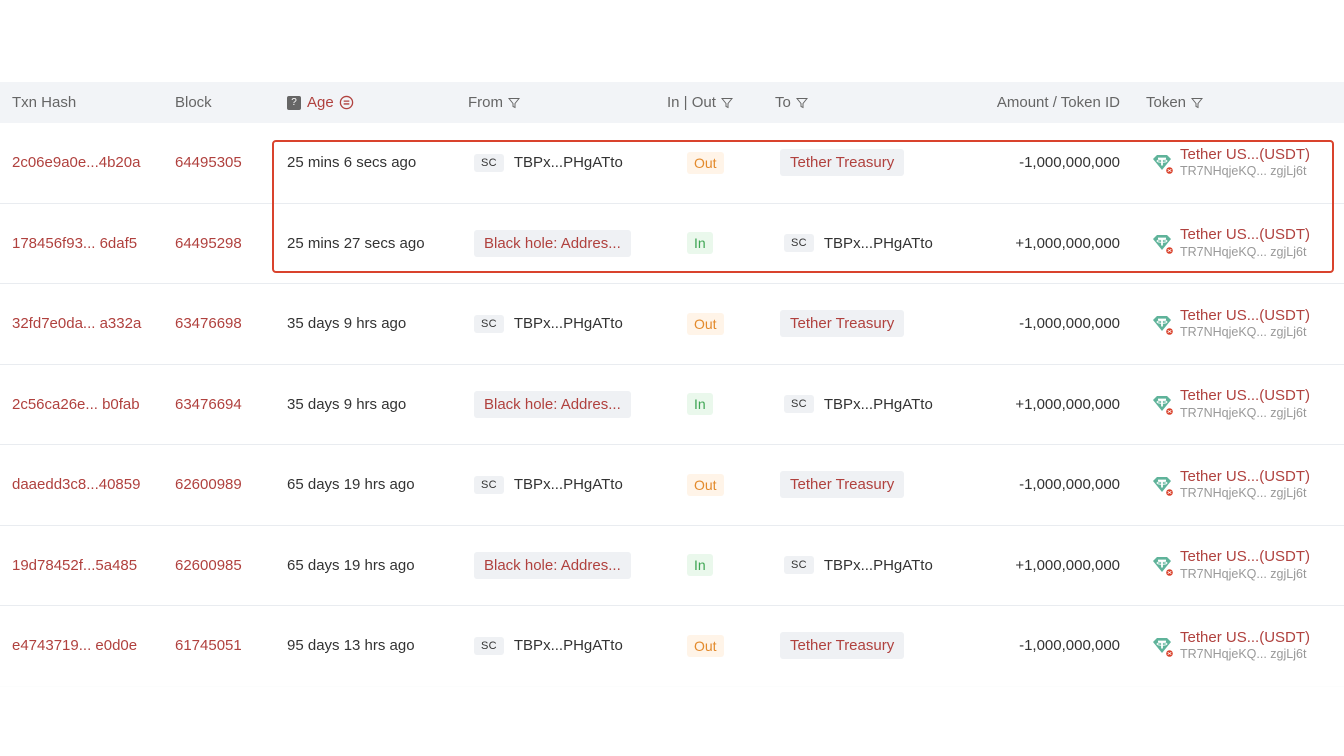 This screenshot has height=756, width=1344. I want to click on header-age: ? Age, so click(320, 102).